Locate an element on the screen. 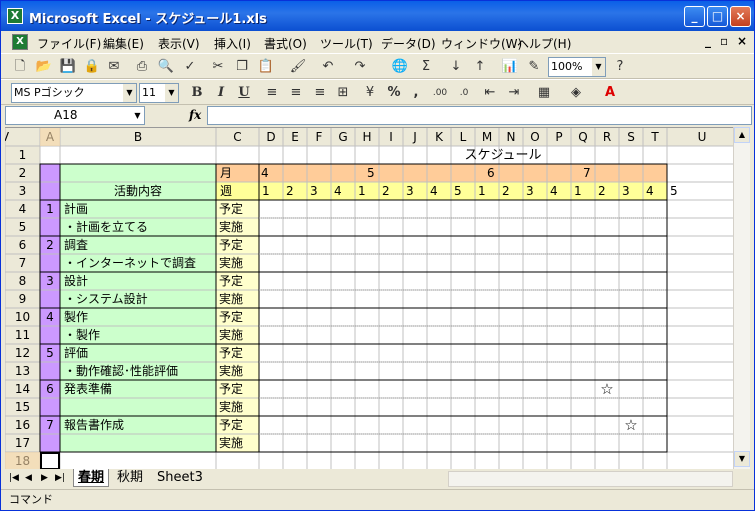  column-header-b: B is located at coordinates (138, 137).